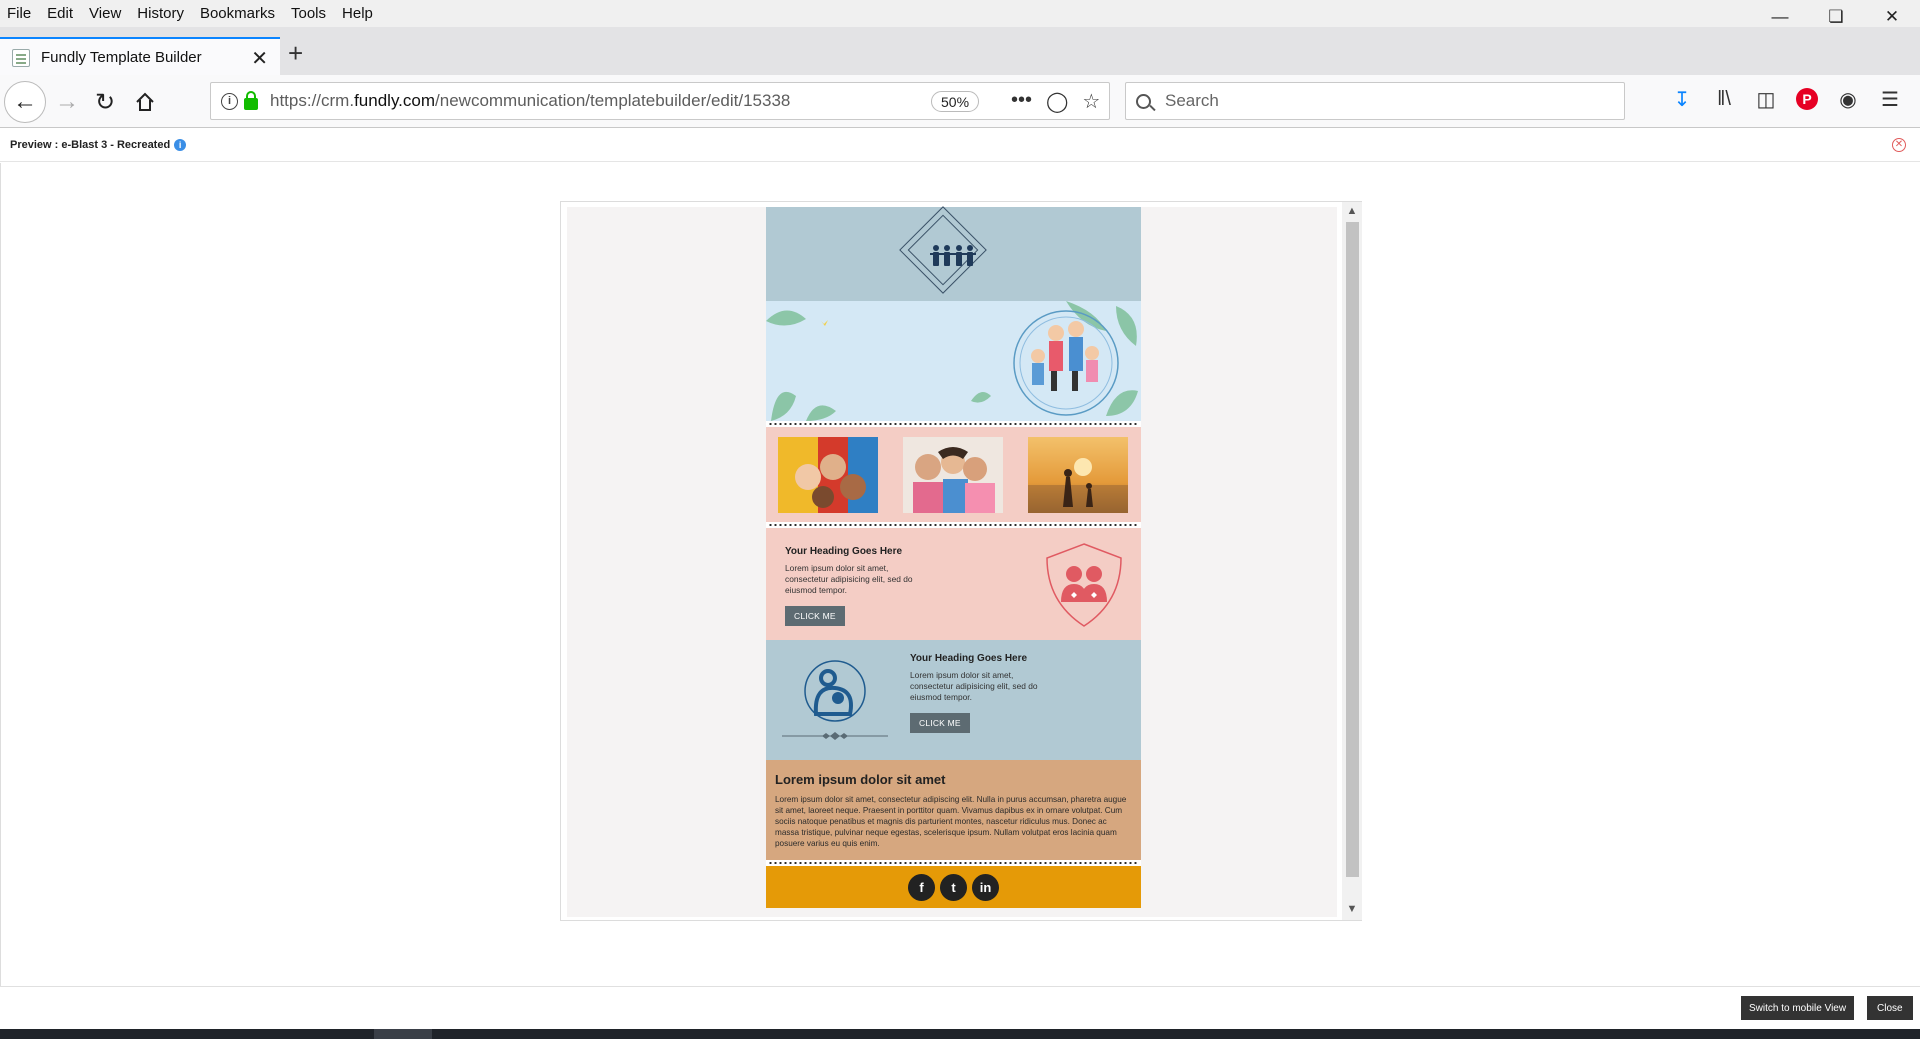 The image size is (1920, 1039). What do you see at coordinates (295, 53) in the screenshot?
I see `new-tab-icon: +` at bounding box center [295, 53].